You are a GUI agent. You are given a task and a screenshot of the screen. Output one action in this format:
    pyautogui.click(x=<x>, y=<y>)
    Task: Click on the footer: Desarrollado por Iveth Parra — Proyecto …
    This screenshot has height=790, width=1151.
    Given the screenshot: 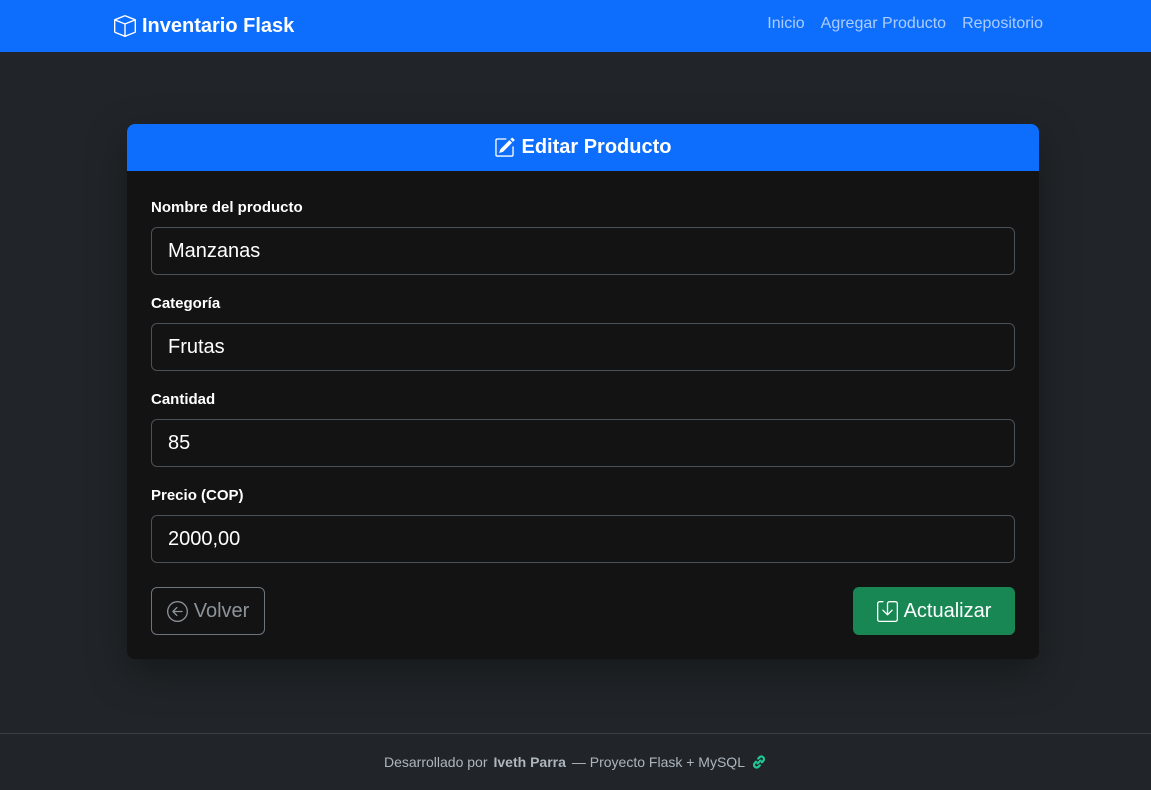 What is the action you would take?
    pyautogui.click(x=575, y=761)
    